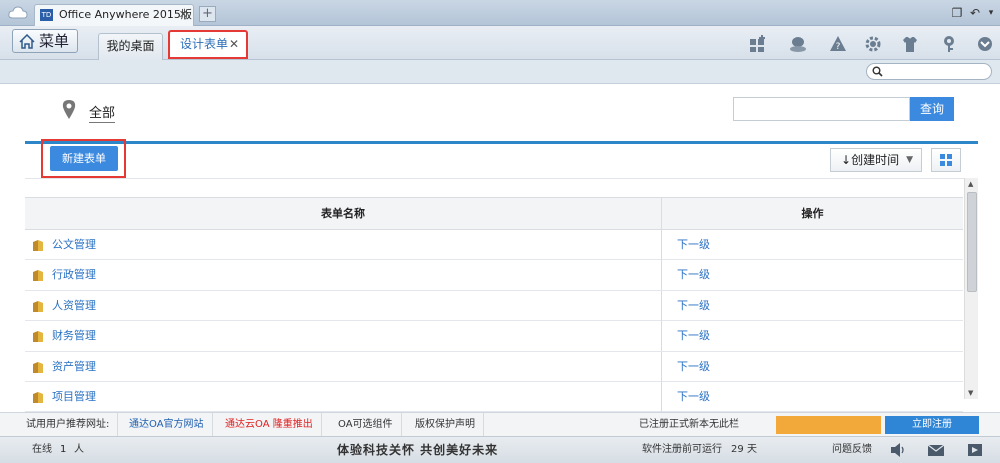  Describe the element at coordinates (126, 14) in the screenshot. I see `browser-tab-title: Office Anywhere 2015版 网络` at that location.